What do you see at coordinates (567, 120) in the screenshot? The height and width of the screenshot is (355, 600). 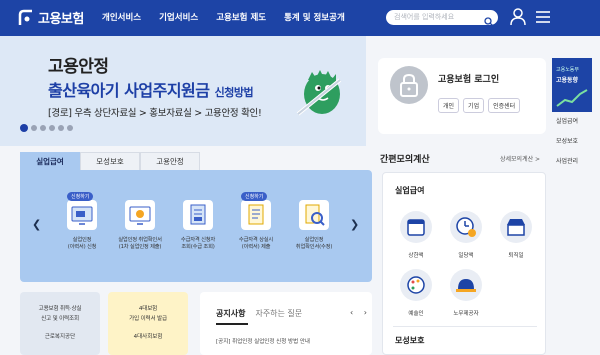 I see `side-link-unemployment: 실업급여` at bounding box center [567, 120].